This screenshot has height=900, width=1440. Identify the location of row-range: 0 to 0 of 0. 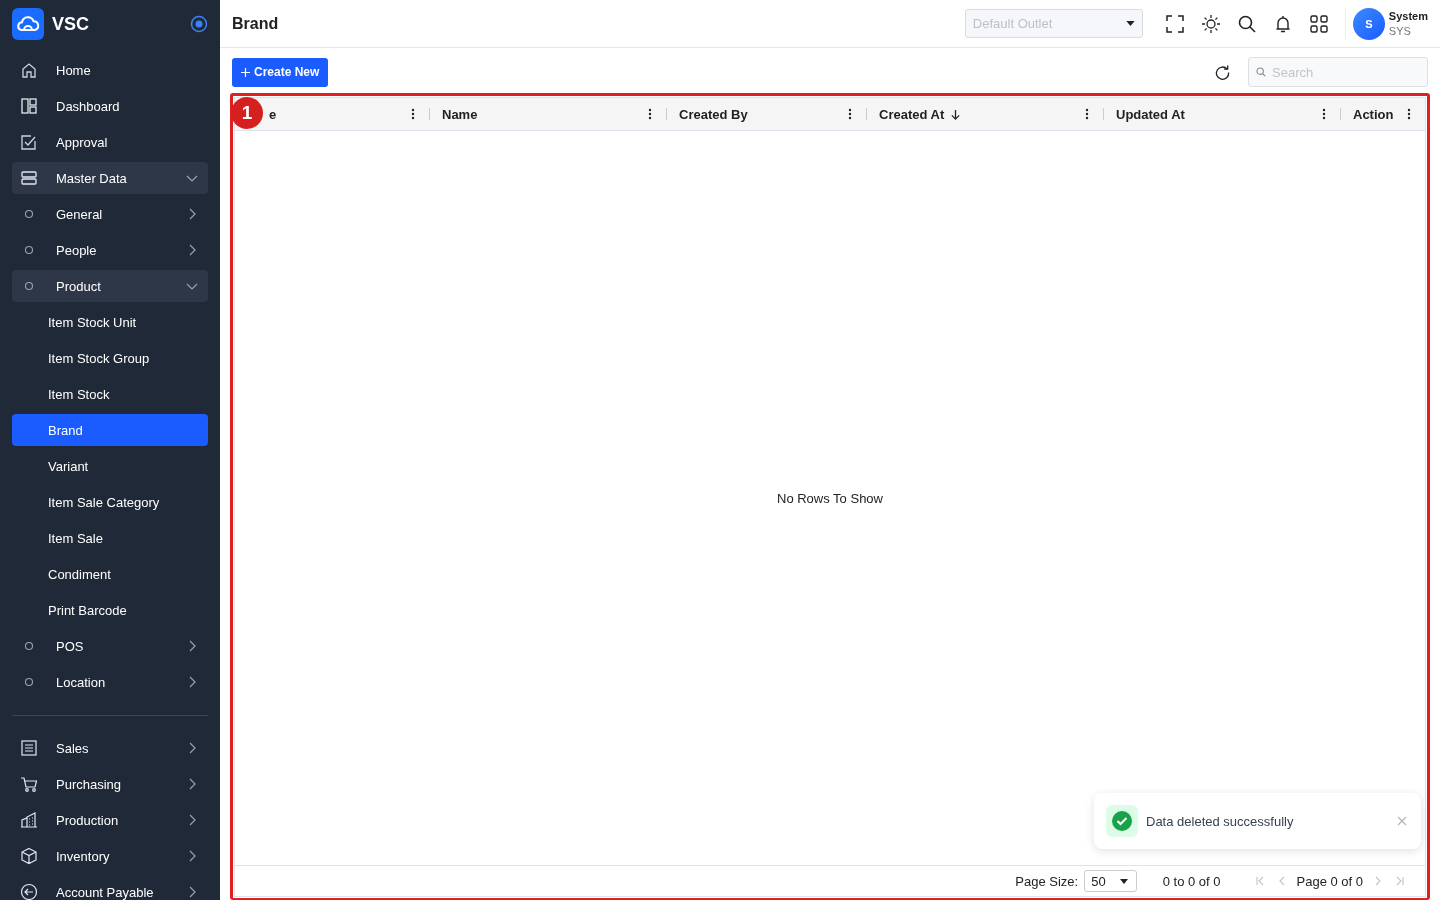
(1191, 881).